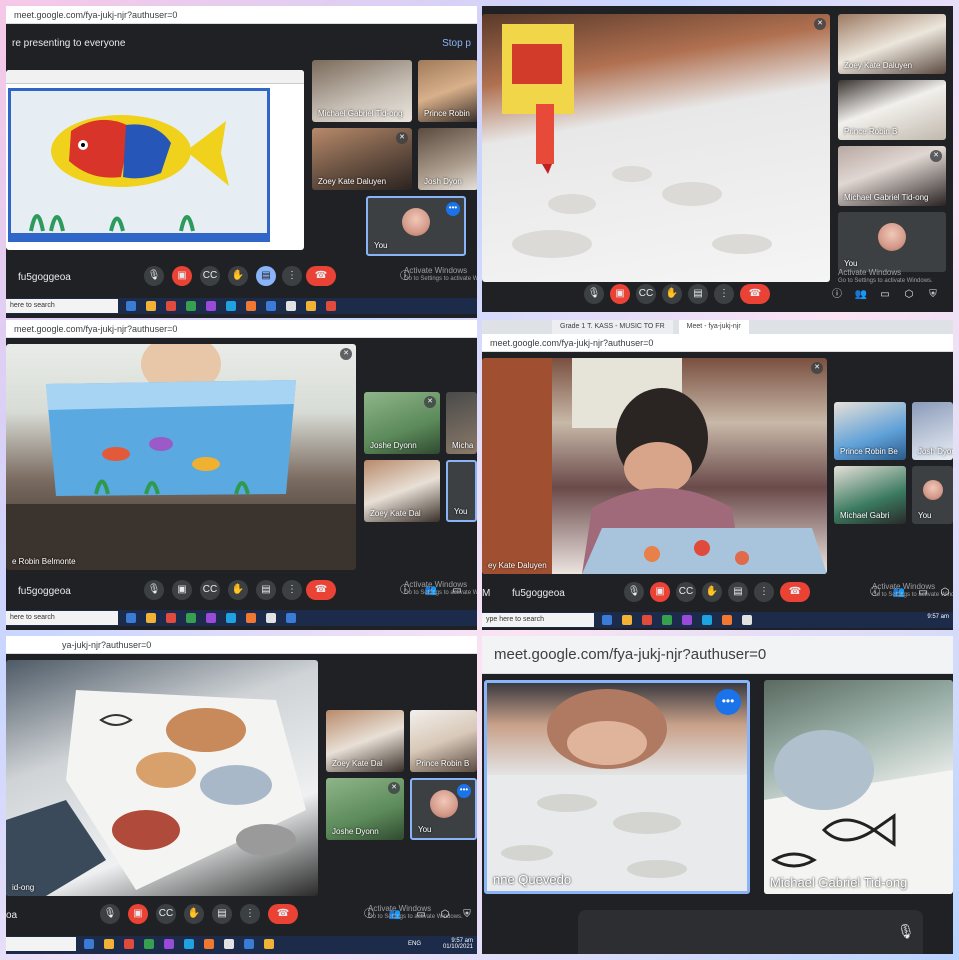 The width and height of the screenshot is (959, 960). I want to click on participant-tile: Zoey Kate Daluyen, so click(892, 44).